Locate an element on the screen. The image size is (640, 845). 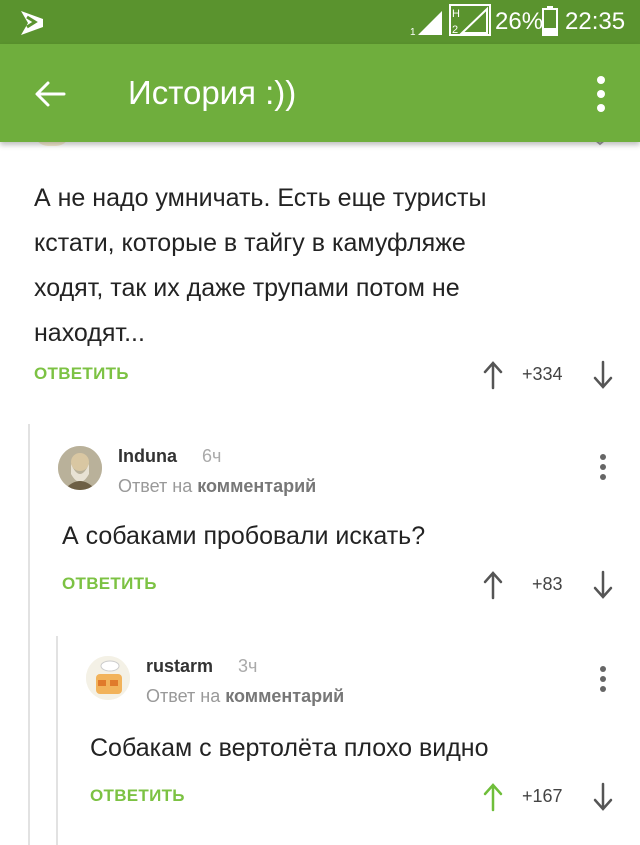
username: Induna is located at coordinates (147, 456).